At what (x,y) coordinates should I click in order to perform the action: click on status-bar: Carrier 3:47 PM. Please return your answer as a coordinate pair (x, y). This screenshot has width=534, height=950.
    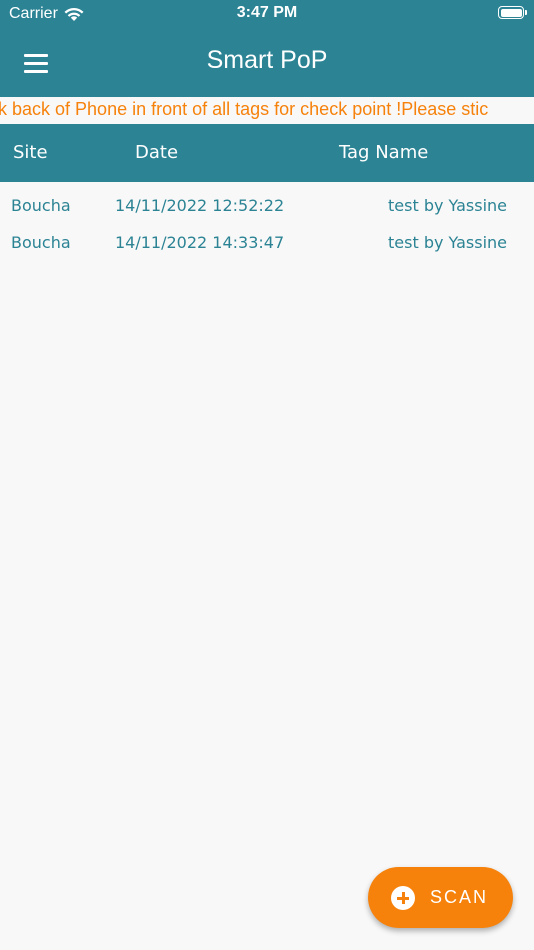
    Looking at the image, I should click on (267, 14).